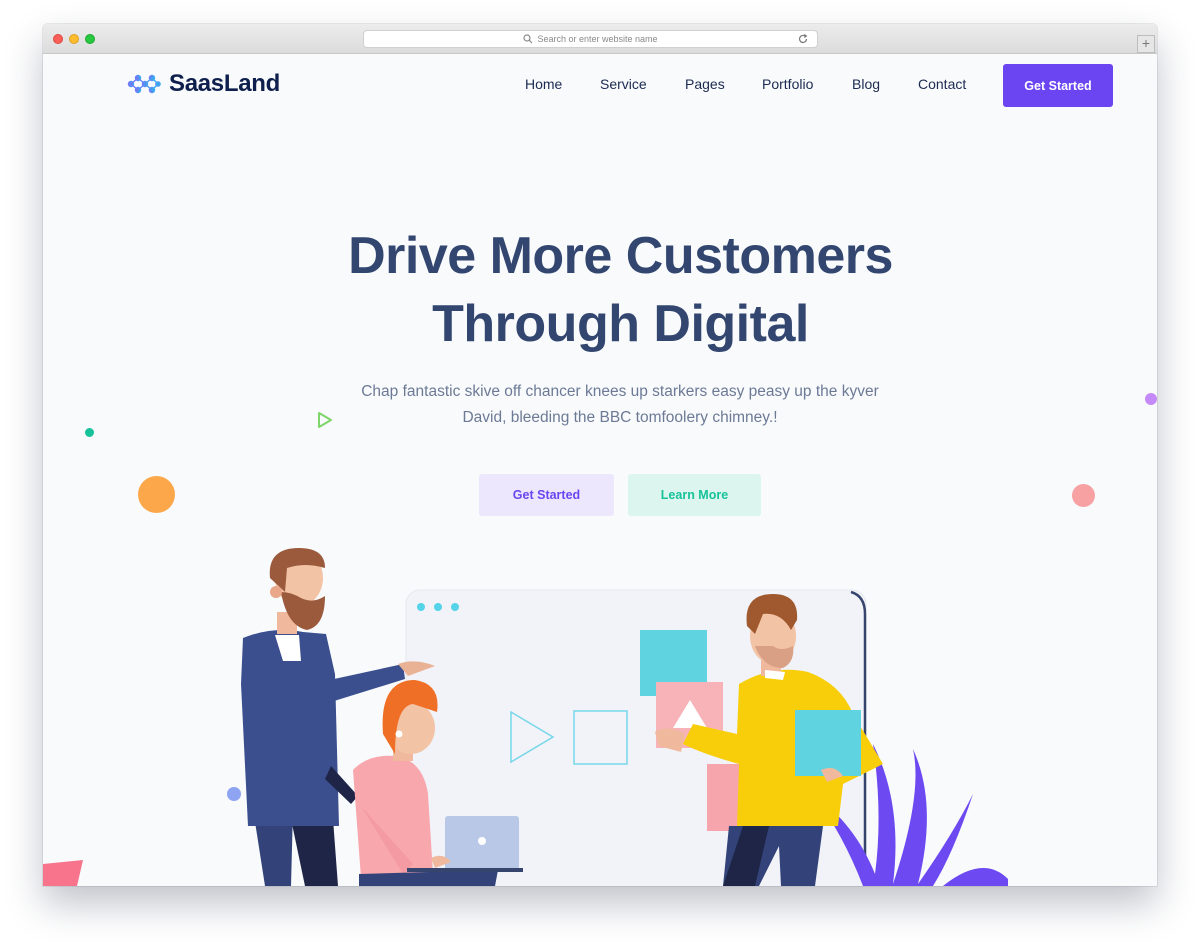 The height and width of the screenshot is (946, 1200). What do you see at coordinates (156, 494) in the screenshot?
I see `decor-dot-orange` at bounding box center [156, 494].